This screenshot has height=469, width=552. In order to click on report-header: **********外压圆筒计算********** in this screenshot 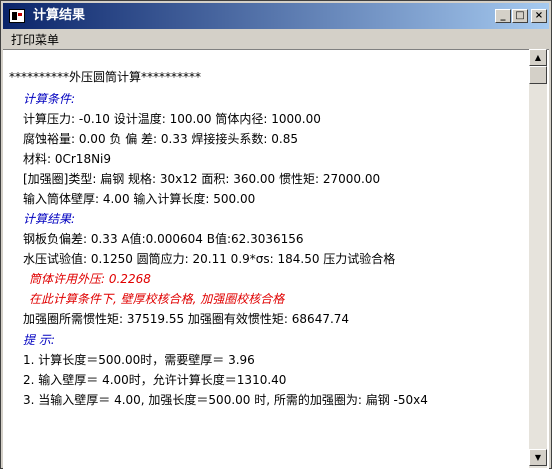, I will do `click(105, 77)`.